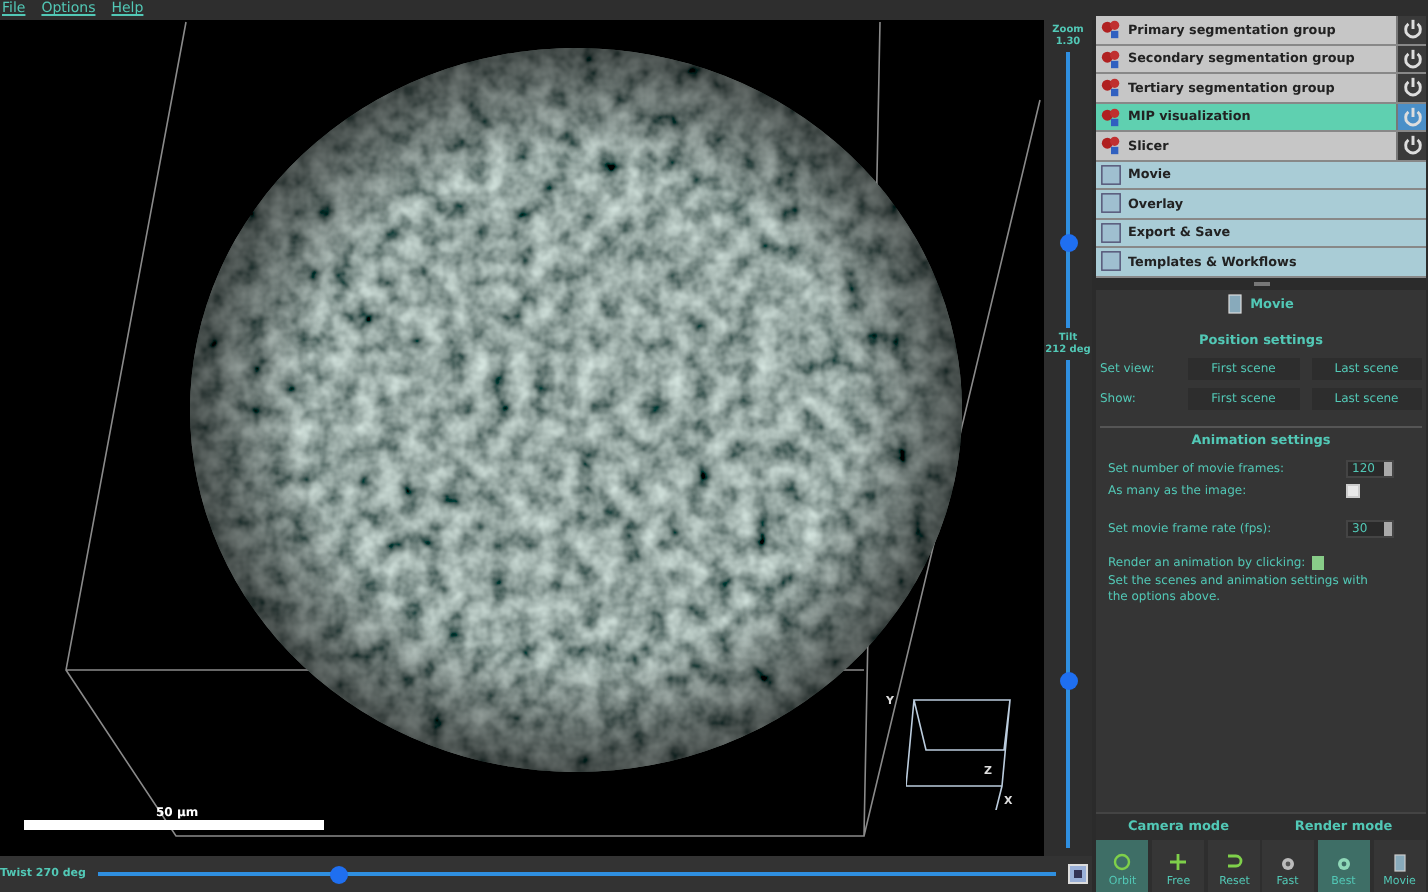 This screenshot has width=1428, height=892. I want to click on undo-icon, so click(1234, 862).